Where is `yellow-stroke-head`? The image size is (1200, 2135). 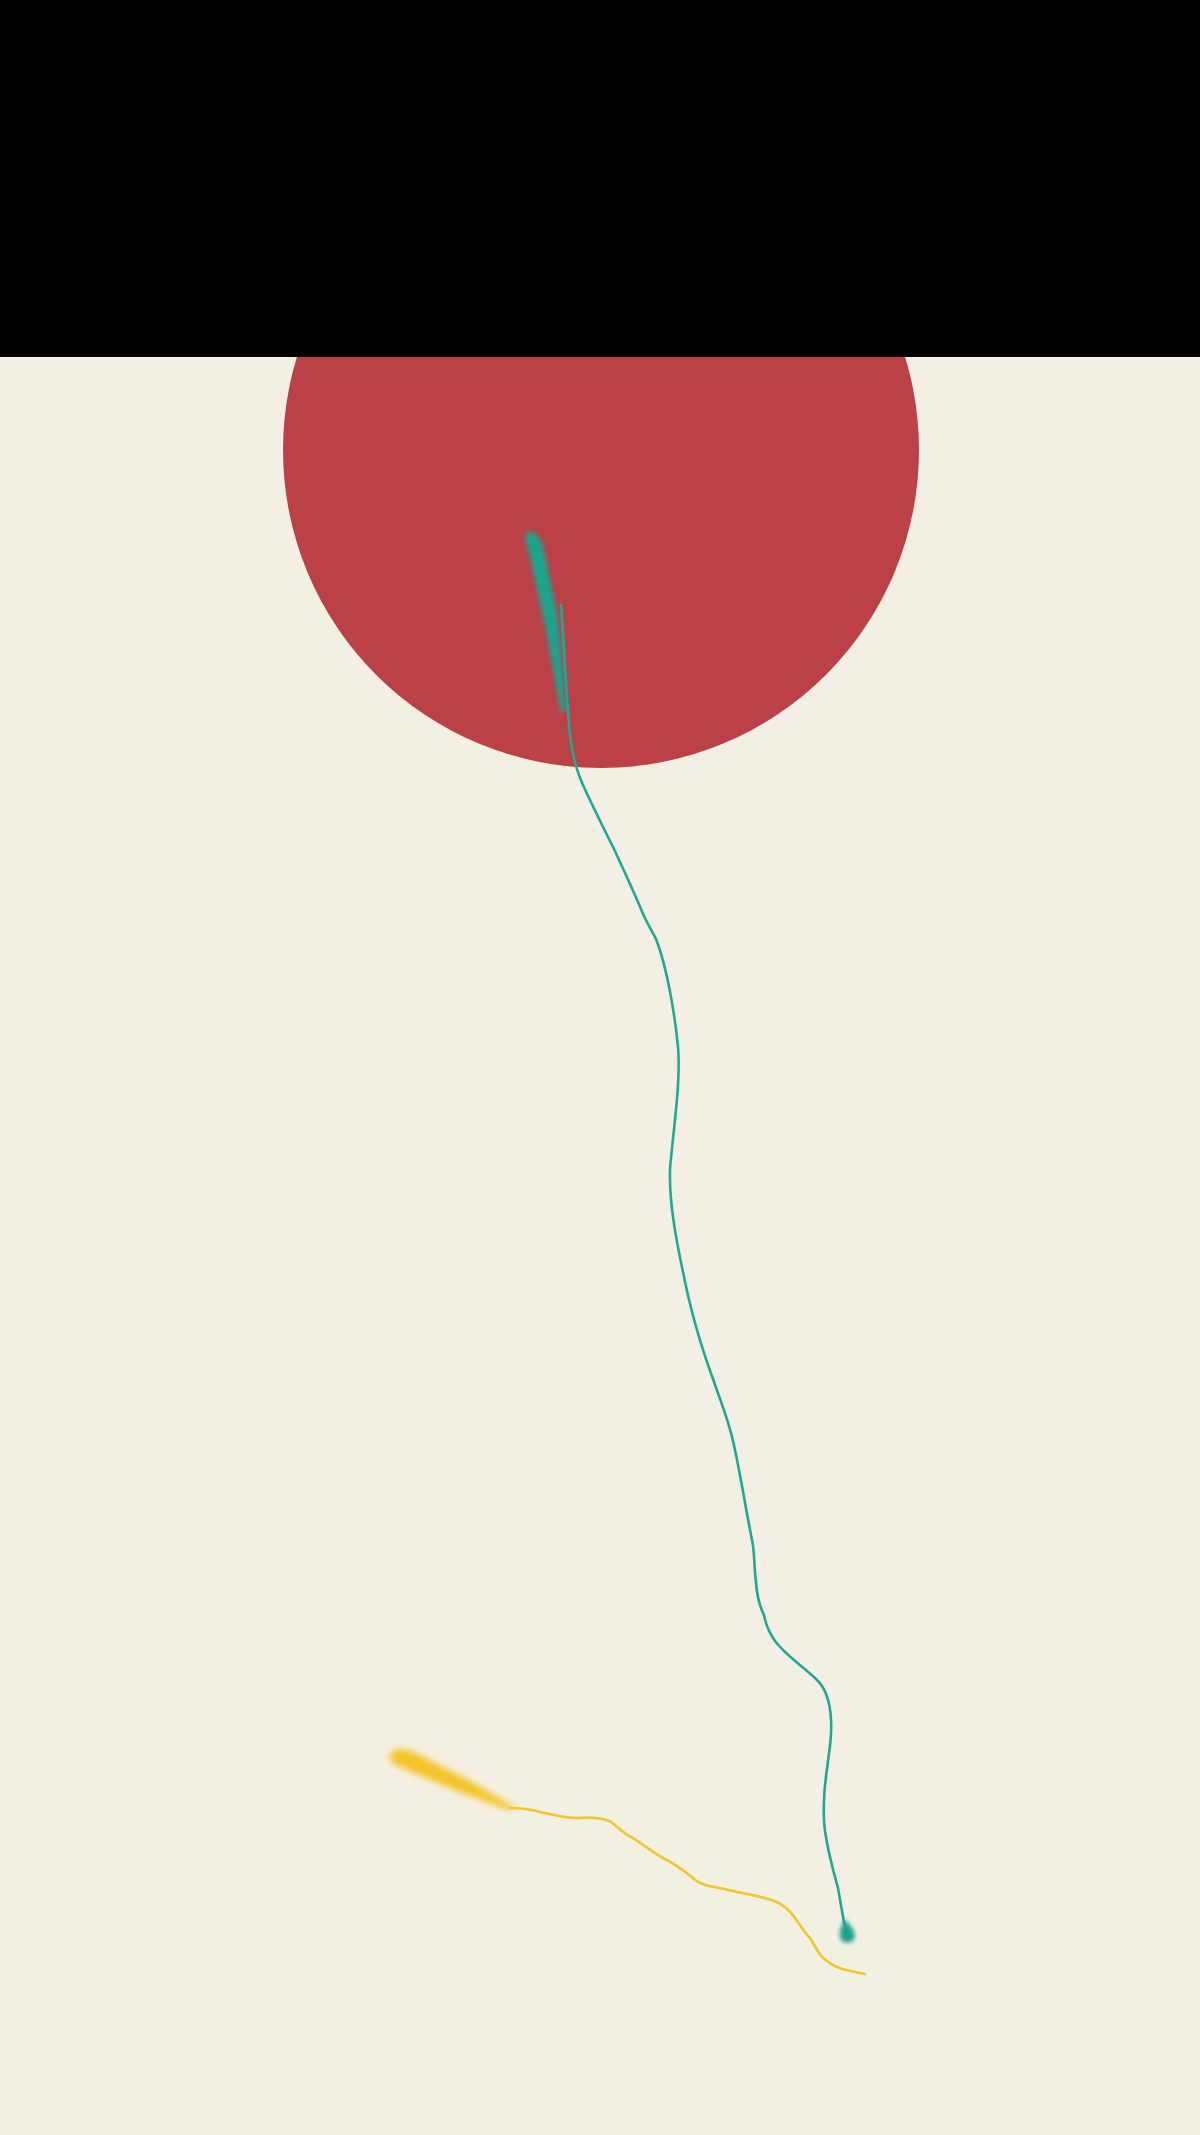
yellow-stroke-head is located at coordinates (452, 1779).